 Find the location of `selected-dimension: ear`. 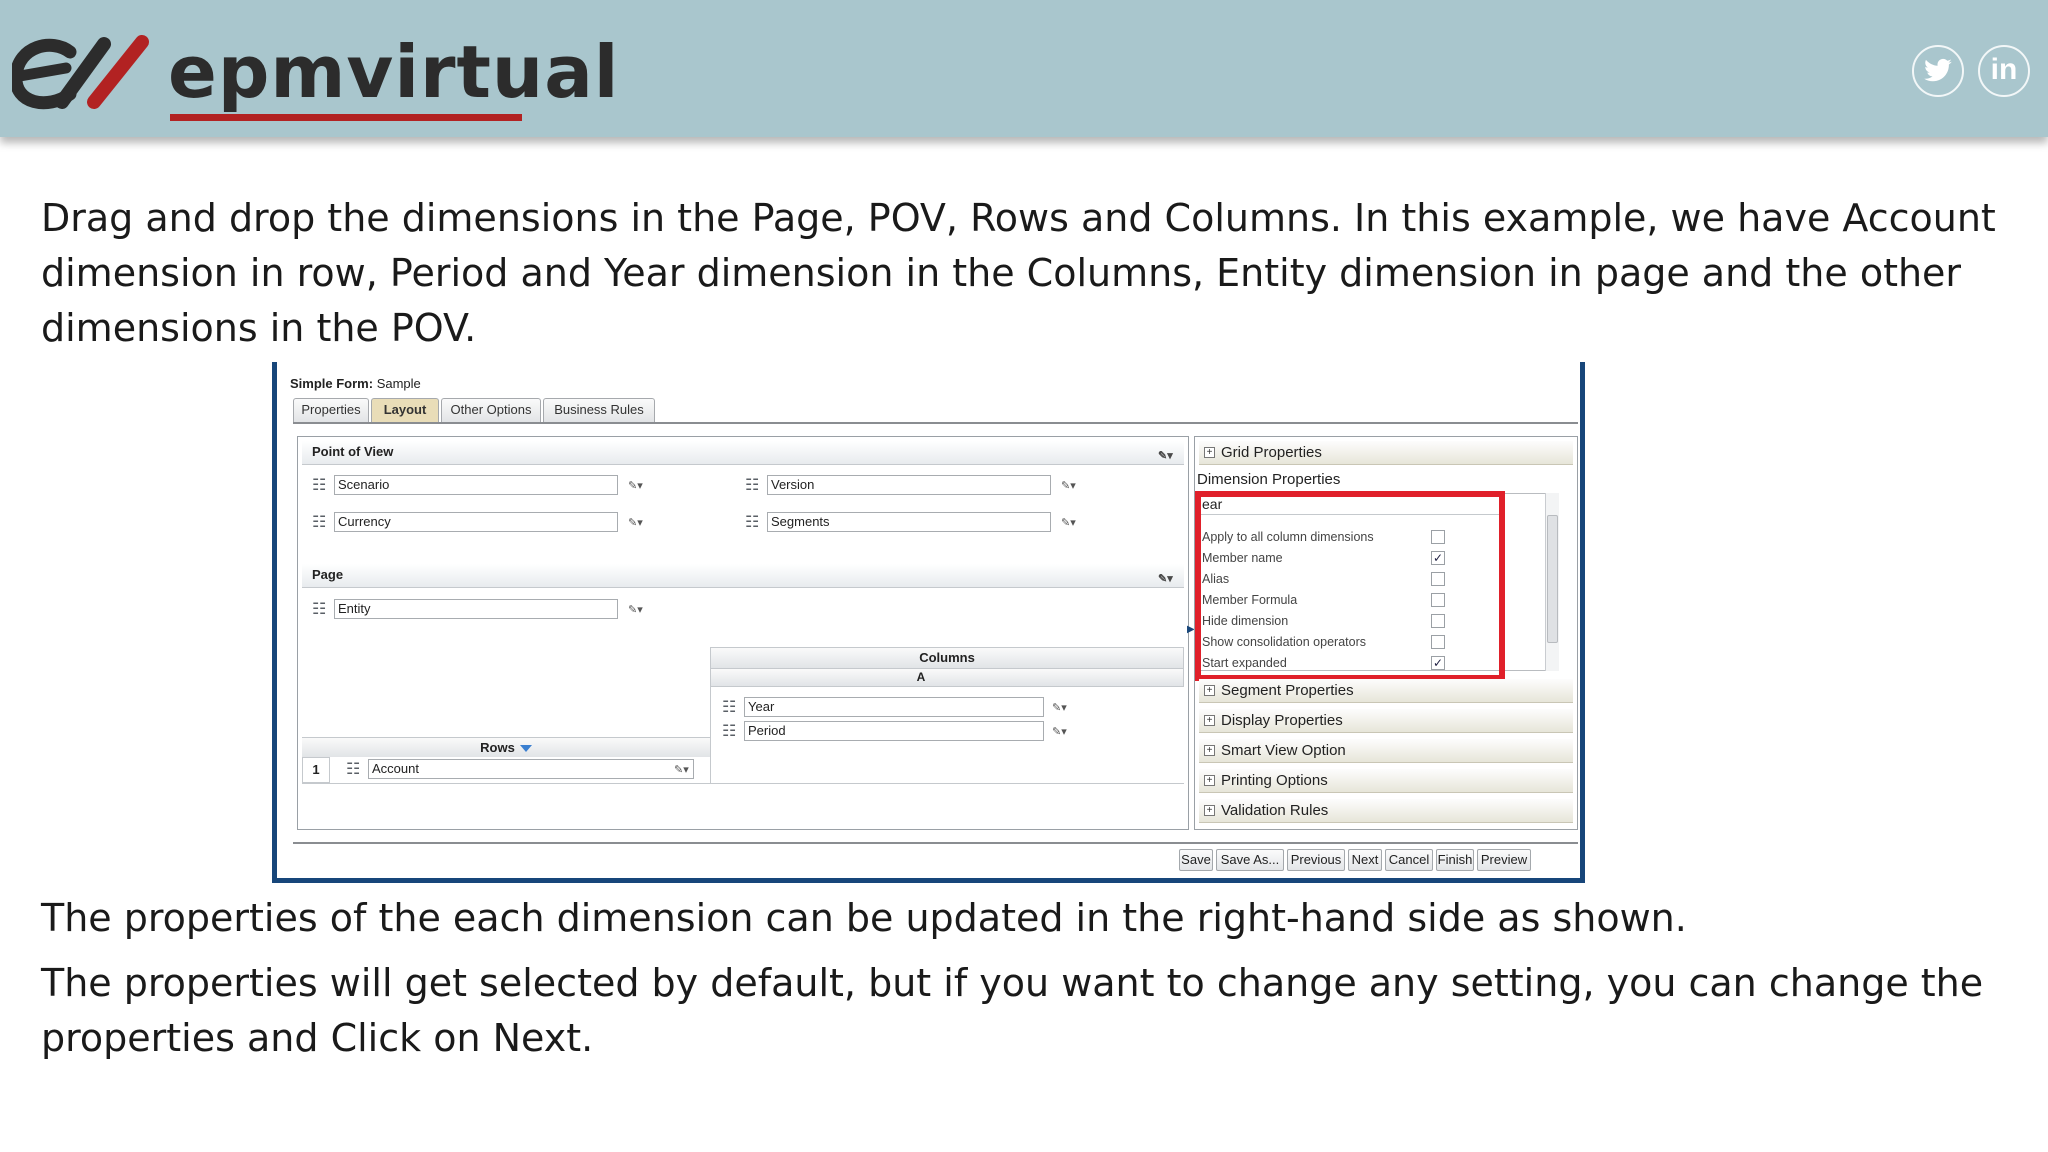

selected-dimension: ear is located at coordinates (1349, 504).